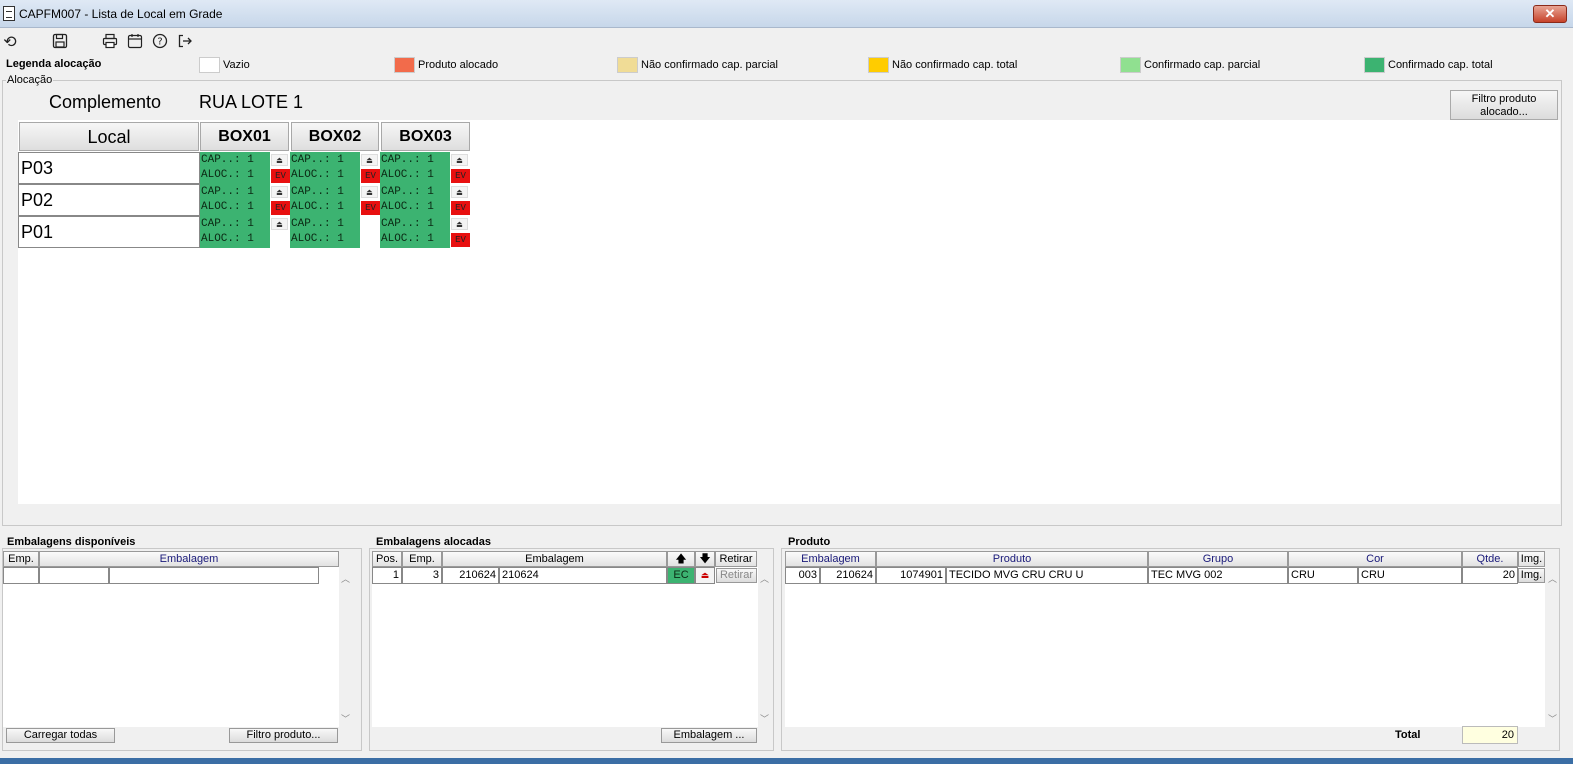 This screenshot has height=764, width=1573. Describe the element at coordinates (565, 647) in the screenshot. I see `alocadas-list` at that location.